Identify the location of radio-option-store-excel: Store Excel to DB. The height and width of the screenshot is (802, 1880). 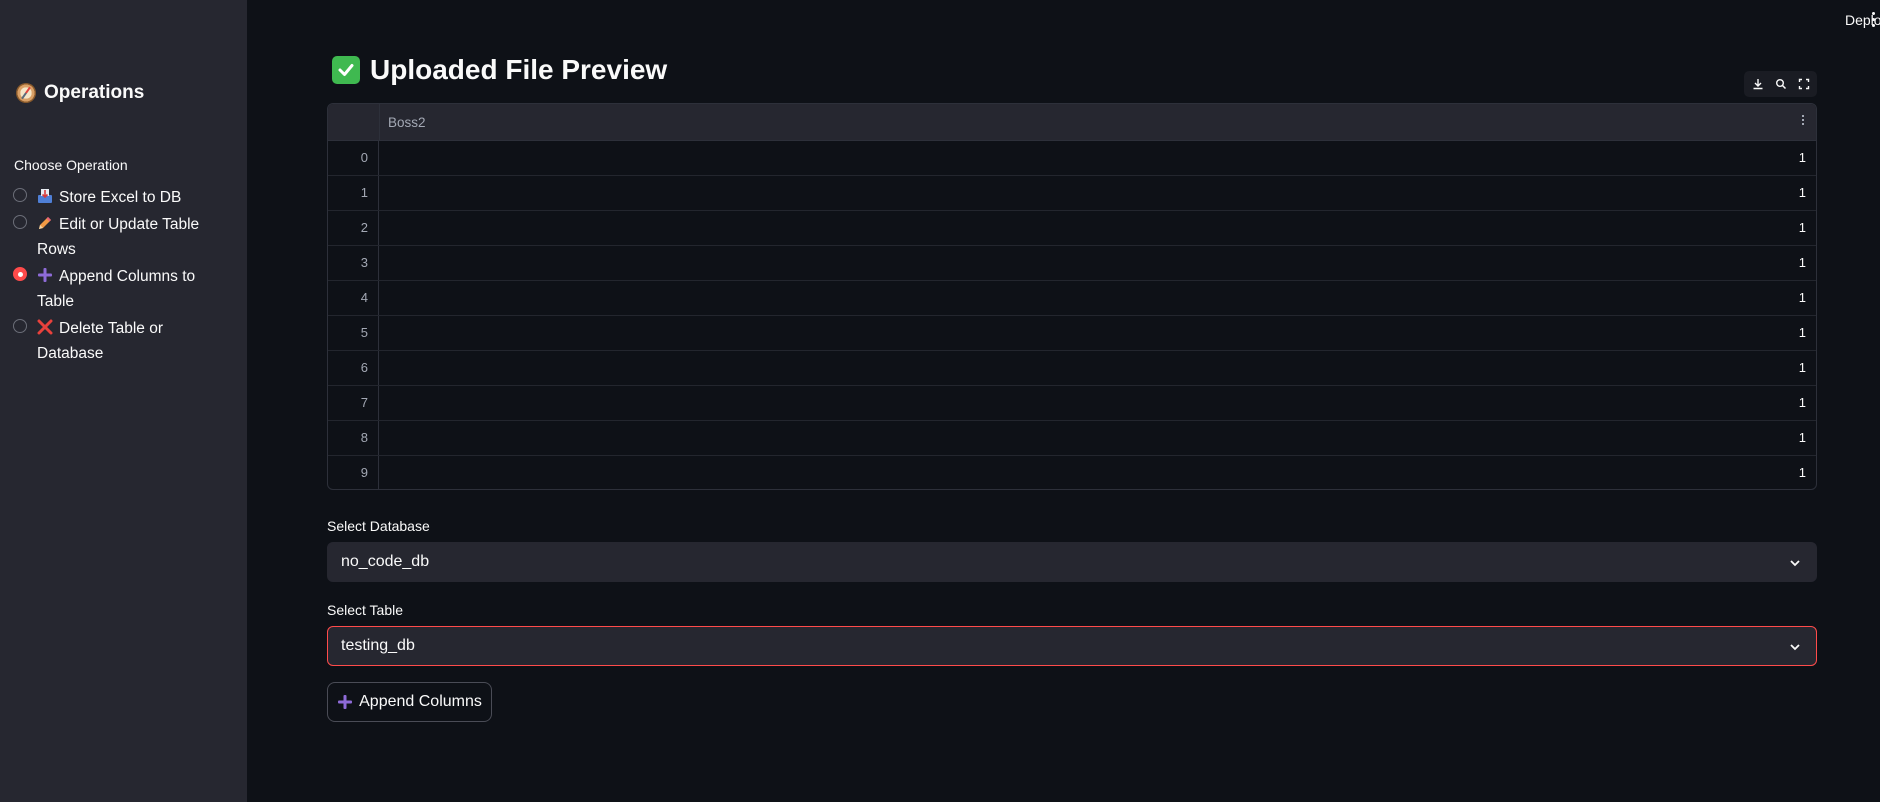
(123, 198).